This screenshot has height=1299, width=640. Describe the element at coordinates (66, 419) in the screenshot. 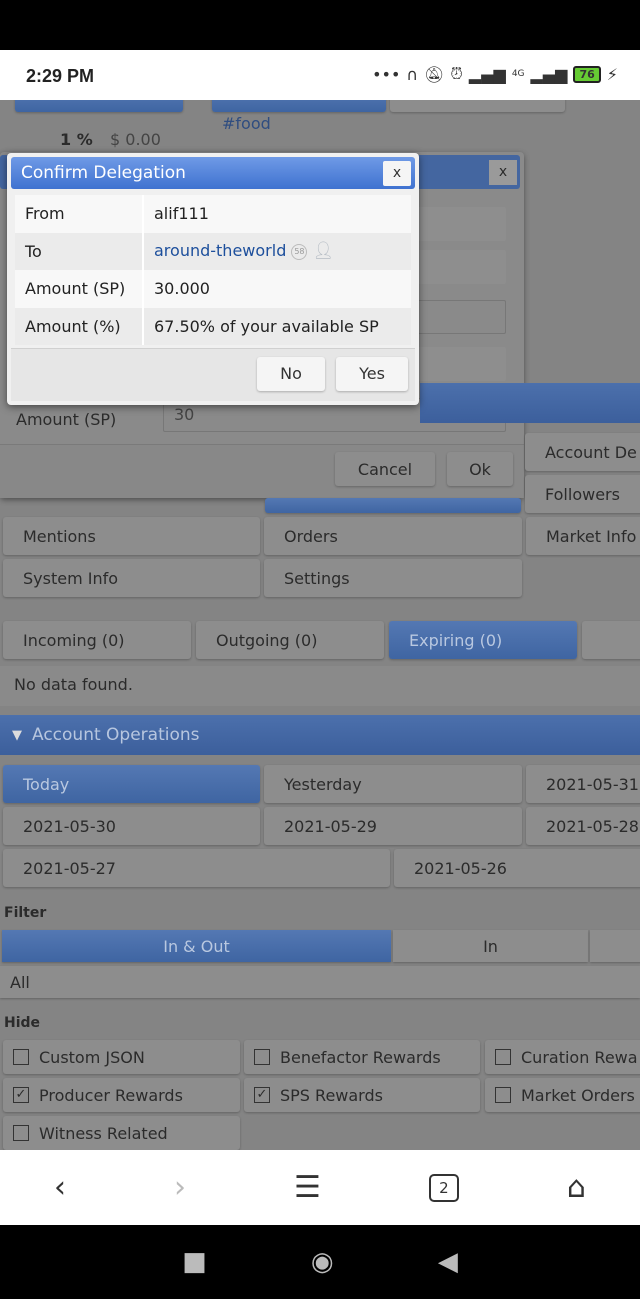

I see `amount-sp-label: Amount (SP)` at that location.